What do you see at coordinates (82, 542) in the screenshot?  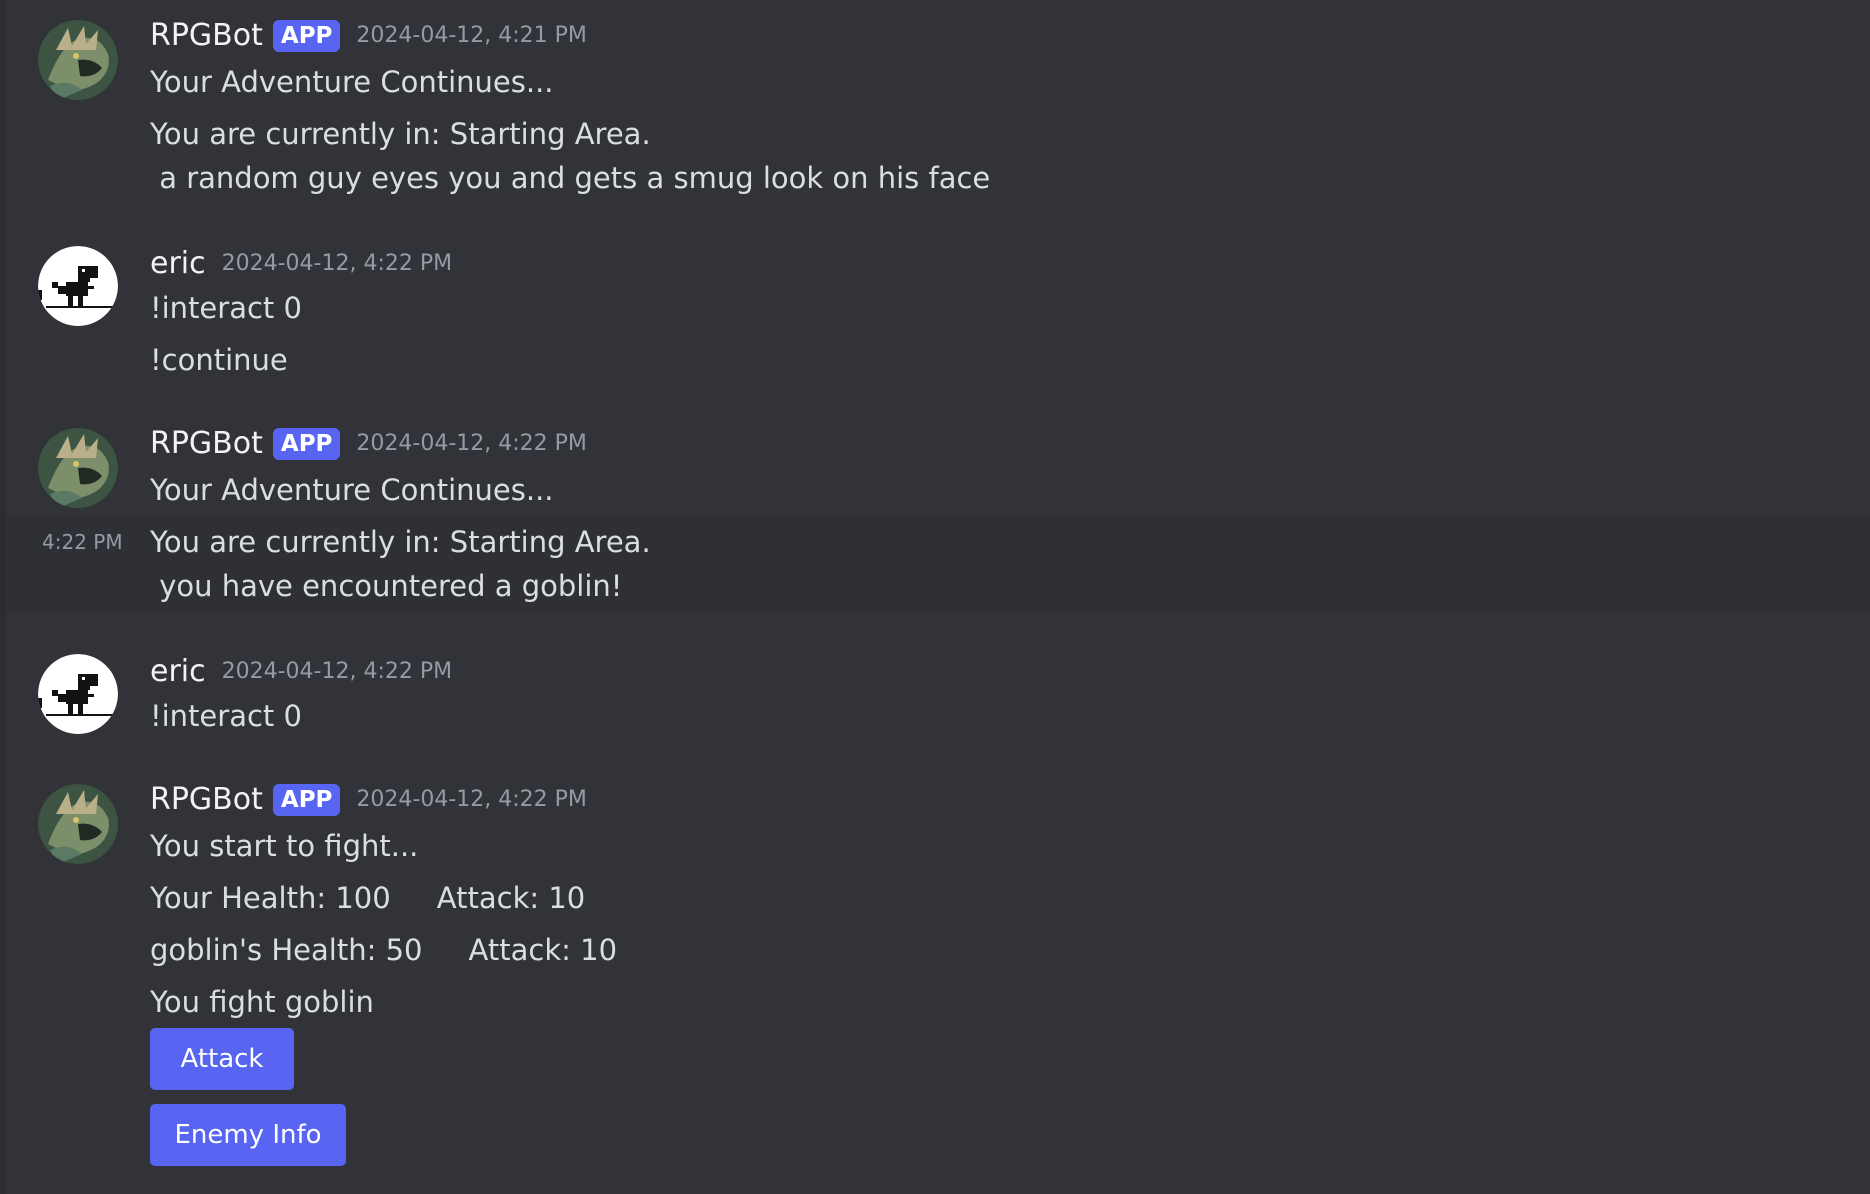 I see `hover-timestamp: 4:22 PM` at bounding box center [82, 542].